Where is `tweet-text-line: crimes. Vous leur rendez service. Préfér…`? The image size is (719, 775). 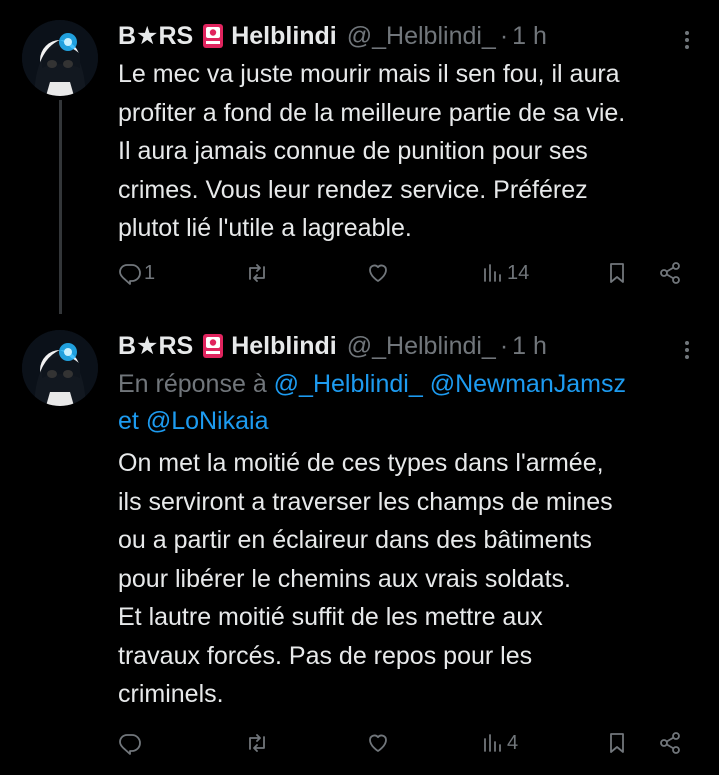 tweet-text-line: crimes. Vous leur rendez service. Préfér… is located at coordinates (353, 189).